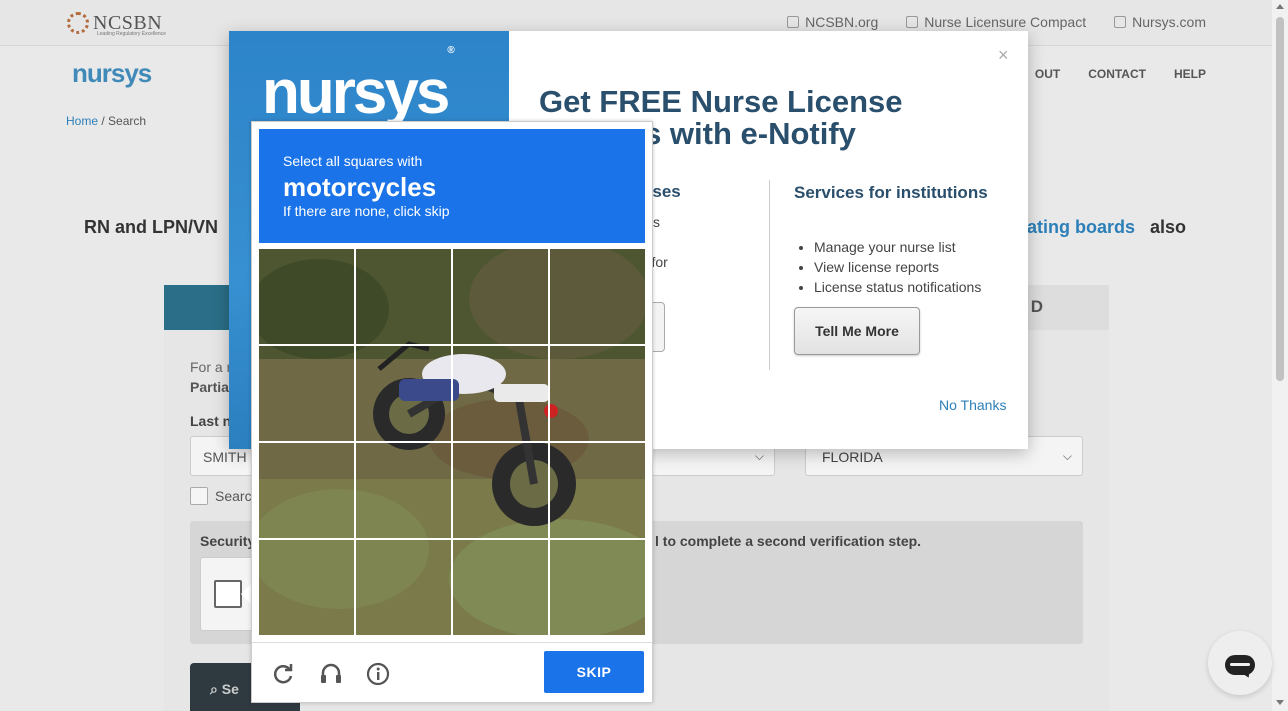  Describe the element at coordinates (233, 496) in the screenshot. I see `search-option-label: Searc` at that location.